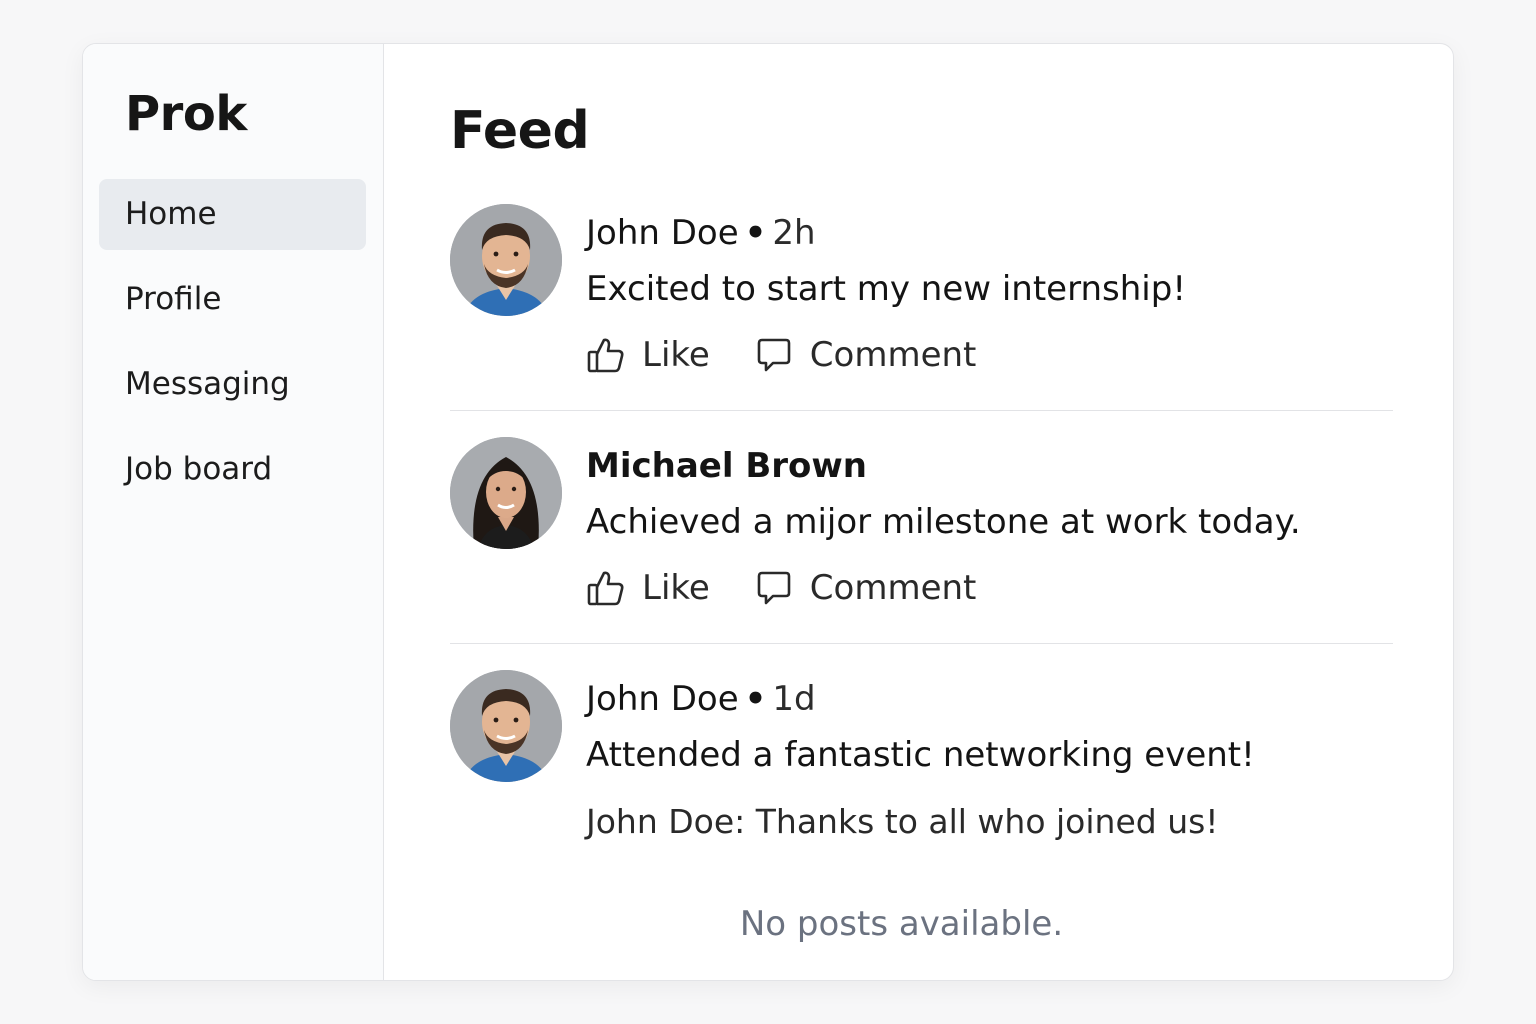  What do you see at coordinates (520, 131) in the screenshot?
I see `page-title: Feed` at bounding box center [520, 131].